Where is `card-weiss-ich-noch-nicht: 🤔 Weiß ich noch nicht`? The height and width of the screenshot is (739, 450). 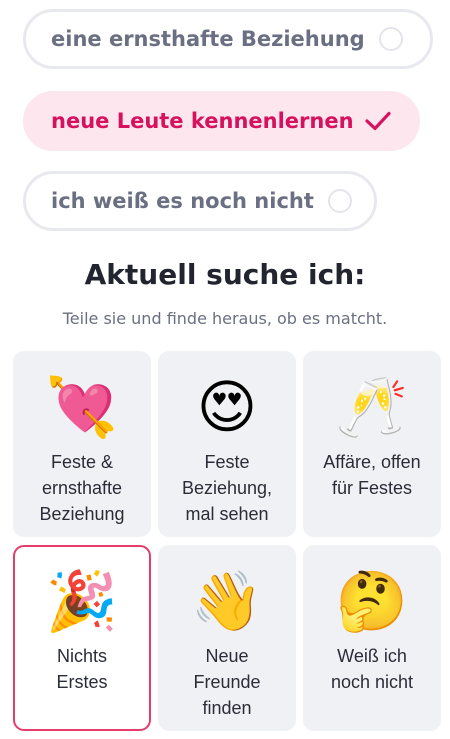 card-weiss-ich-noch-nicht: 🤔 Weiß ich noch nicht is located at coordinates (372, 638).